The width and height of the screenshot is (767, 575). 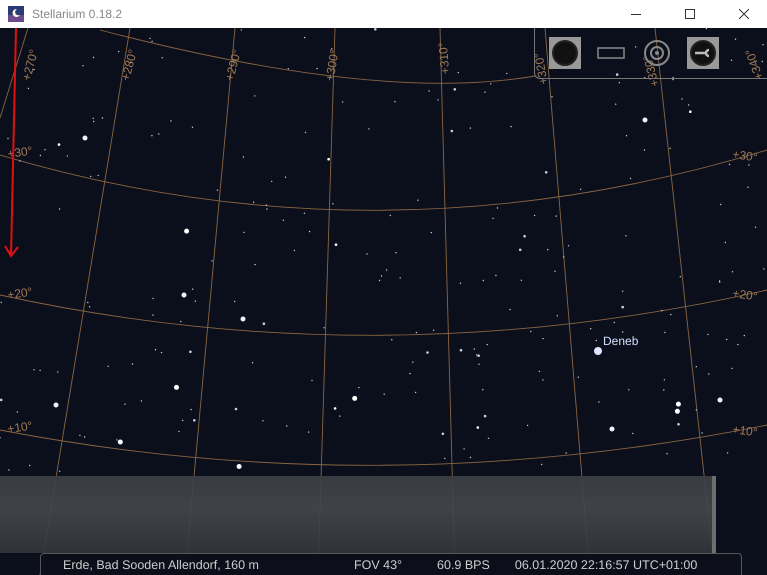 I want to click on disc-button, so click(x=565, y=53).